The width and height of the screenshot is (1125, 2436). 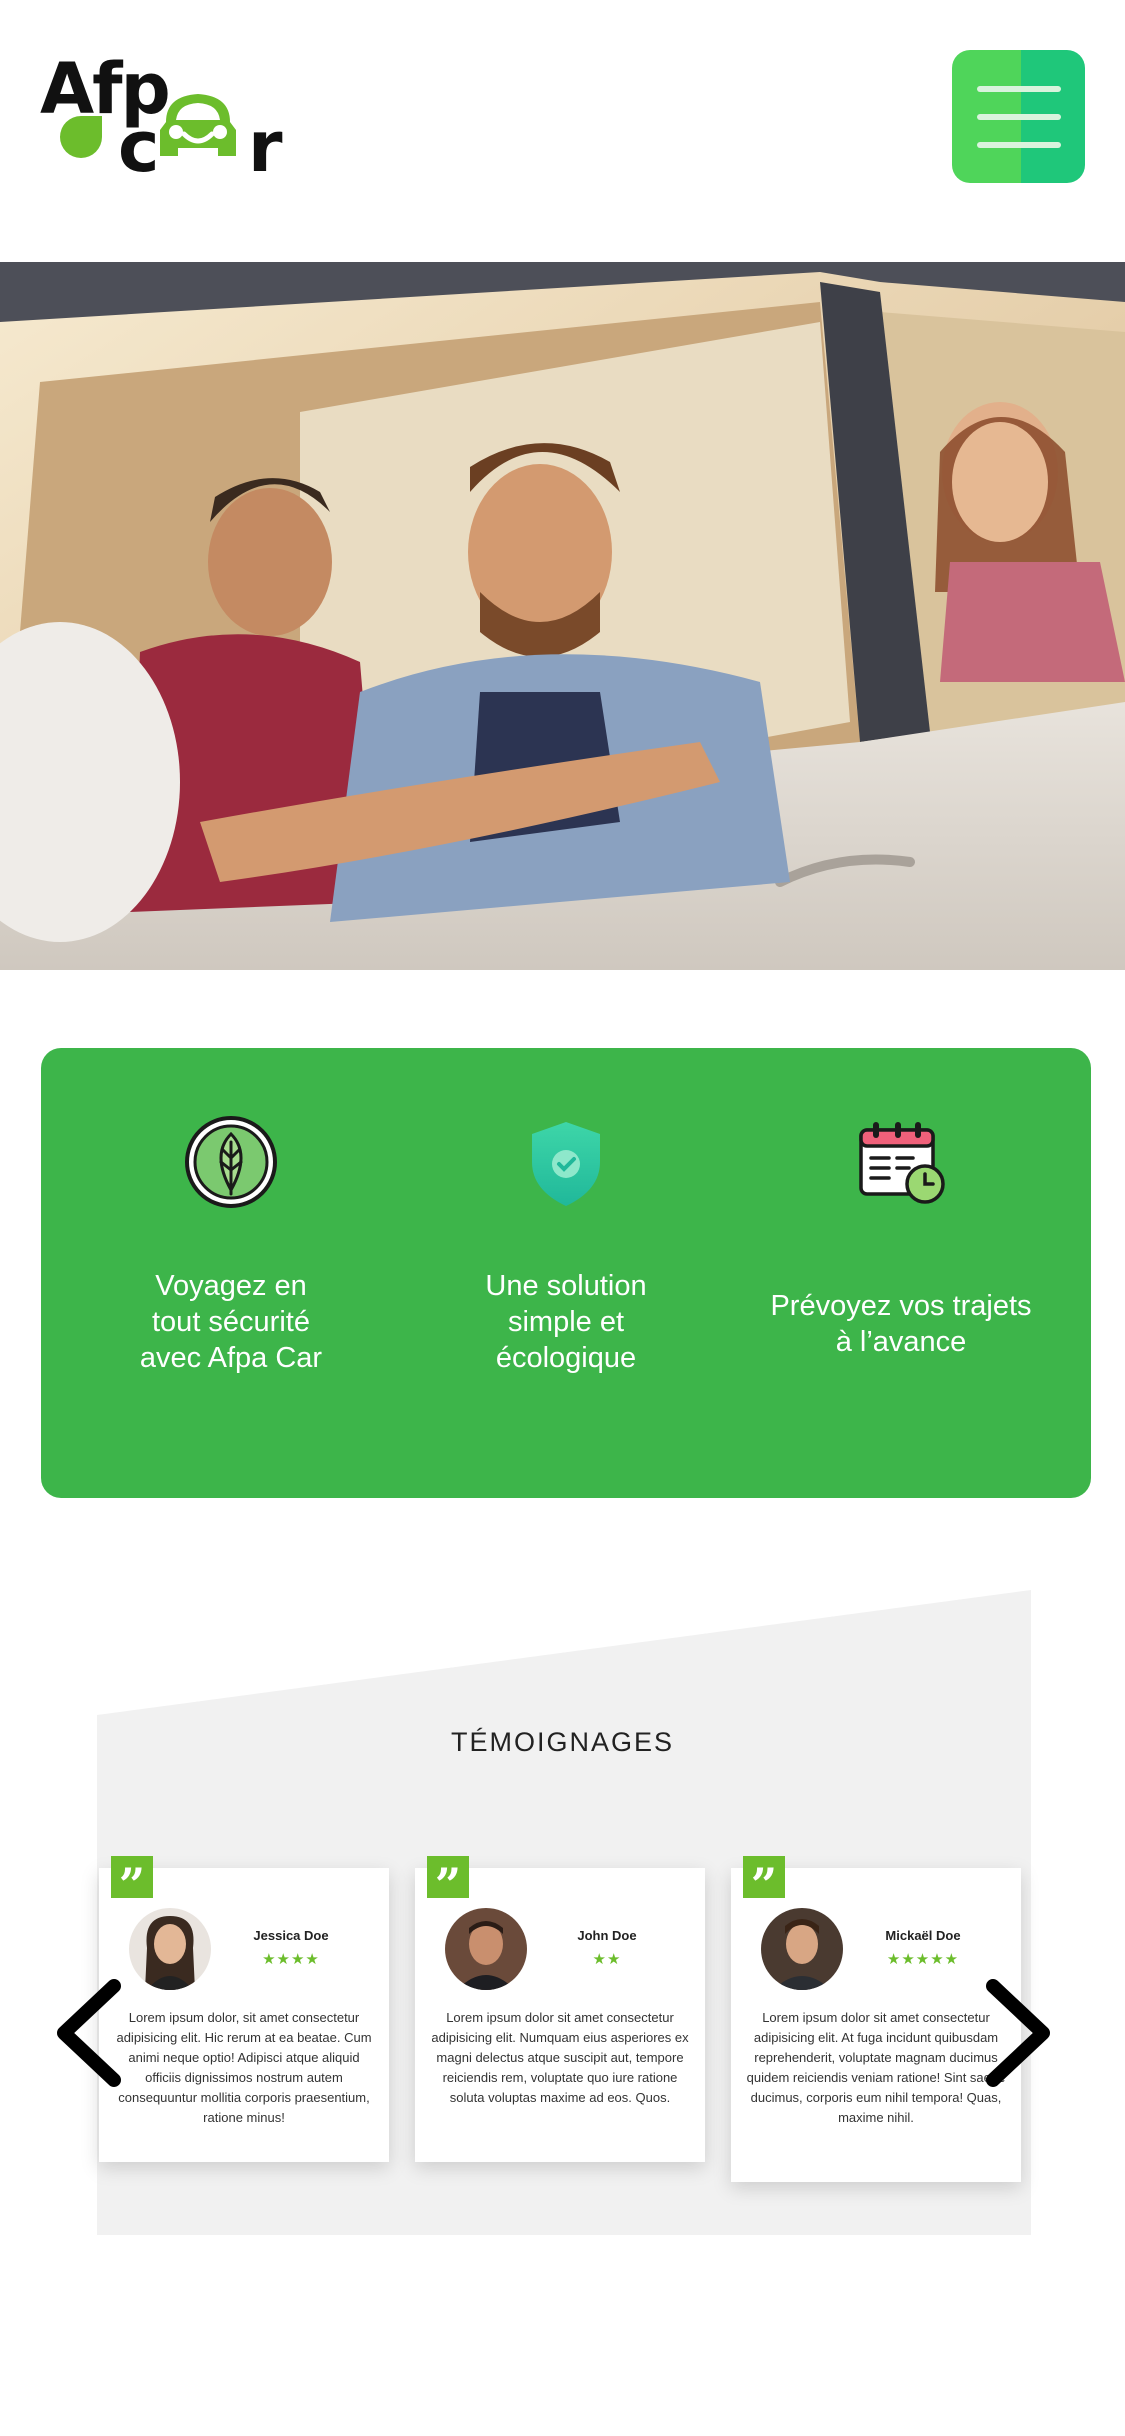 What do you see at coordinates (923, 1959) in the screenshot?
I see `star-rating: ★★★★★` at bounding box center [923, 1959].